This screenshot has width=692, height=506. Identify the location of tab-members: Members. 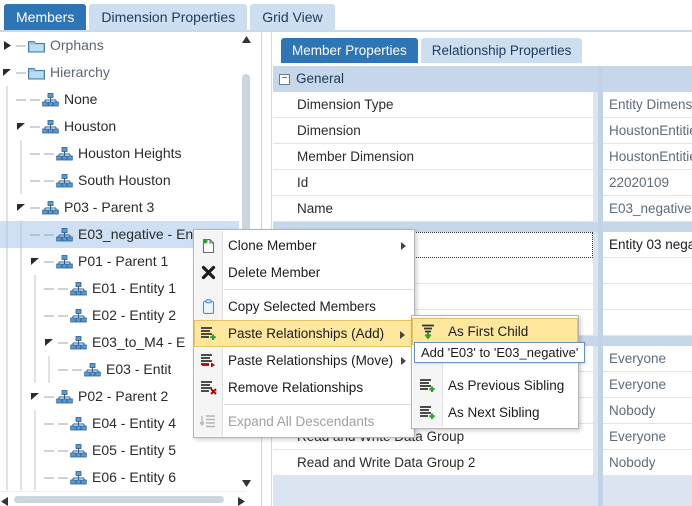
(45, 17).